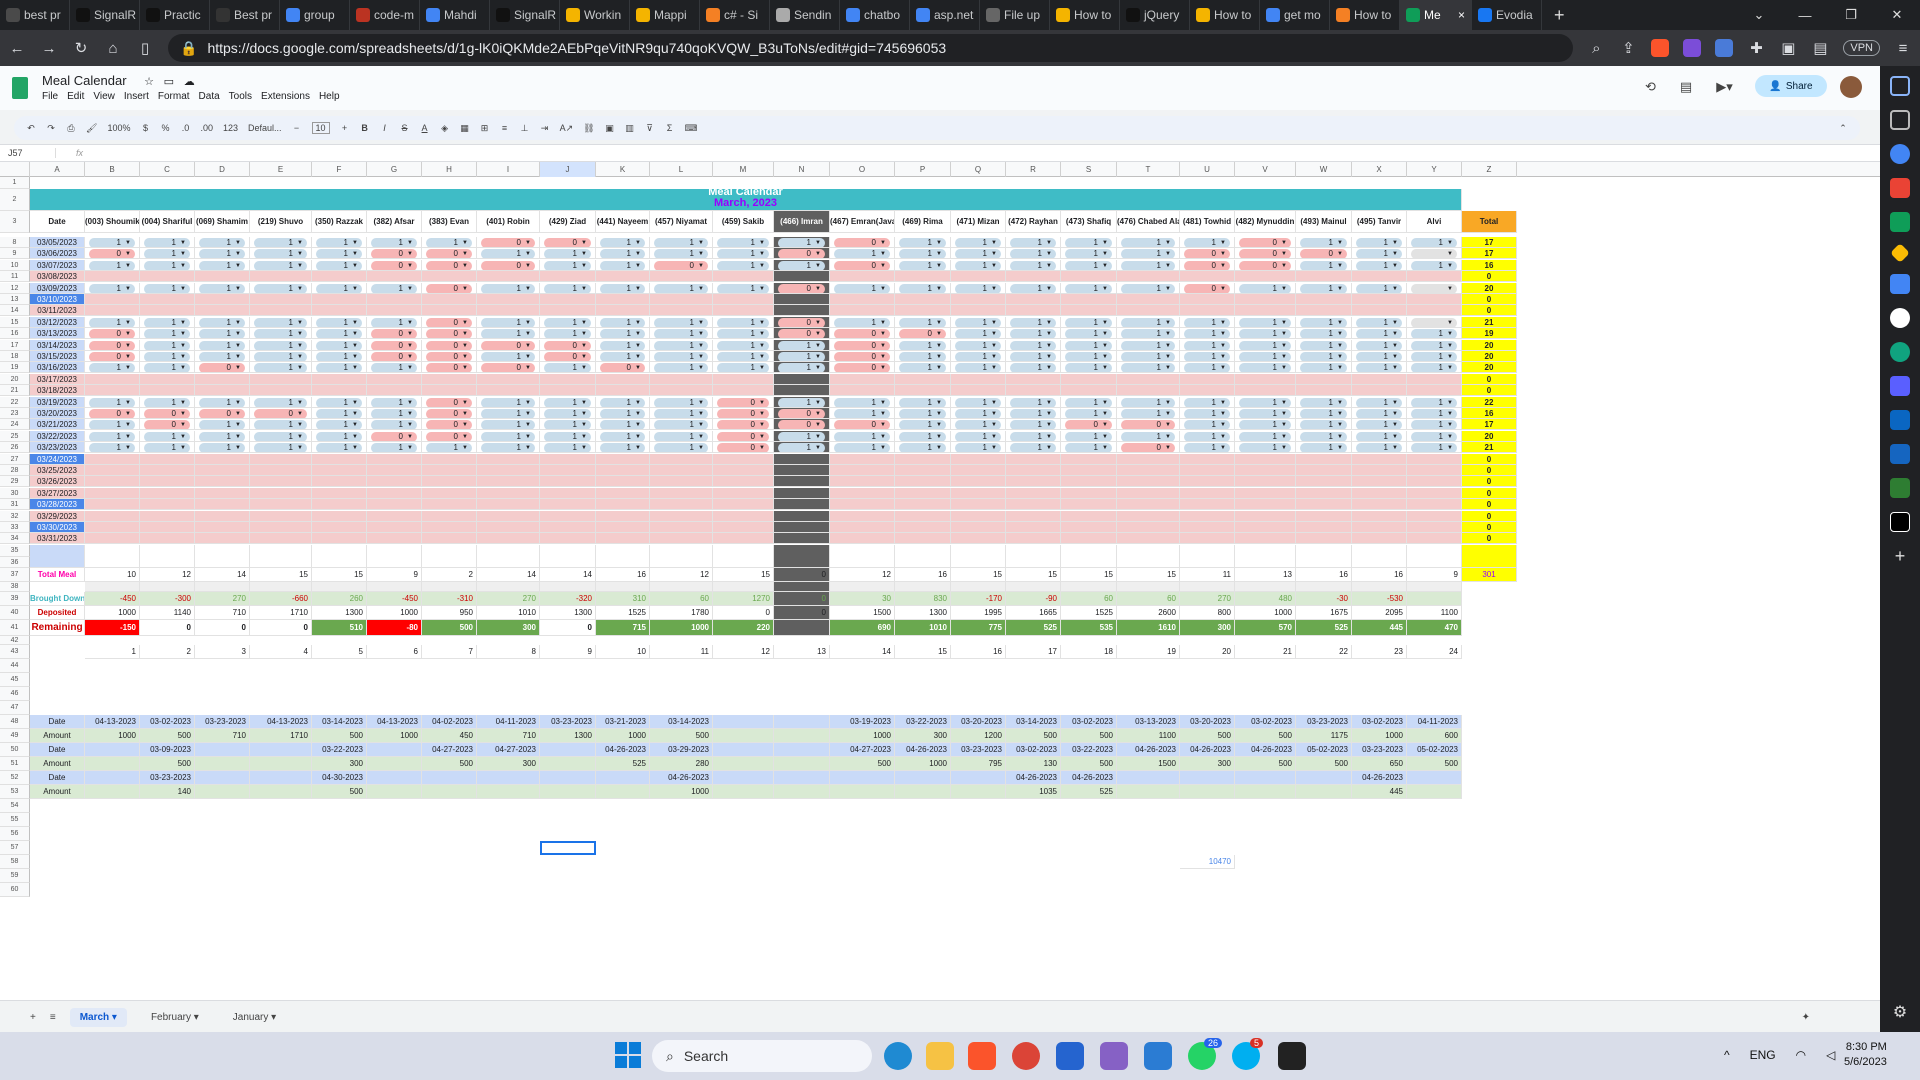 The image size is (1920, 1080). I want to click on row-header: 16, so click(15, 333).